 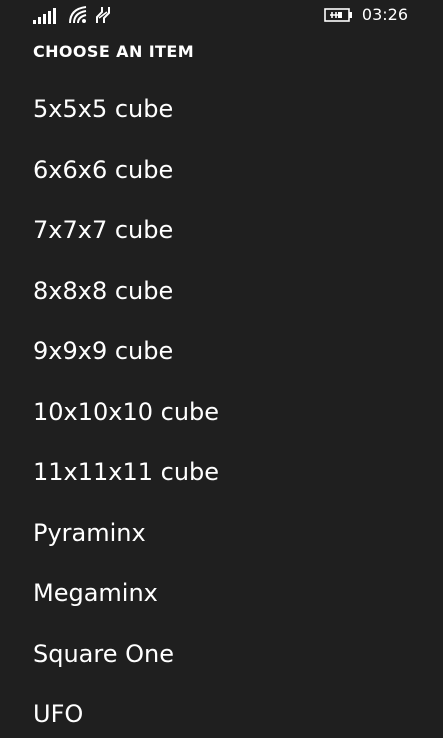 I want to click on status-indicators, so click(x=72, y=15).